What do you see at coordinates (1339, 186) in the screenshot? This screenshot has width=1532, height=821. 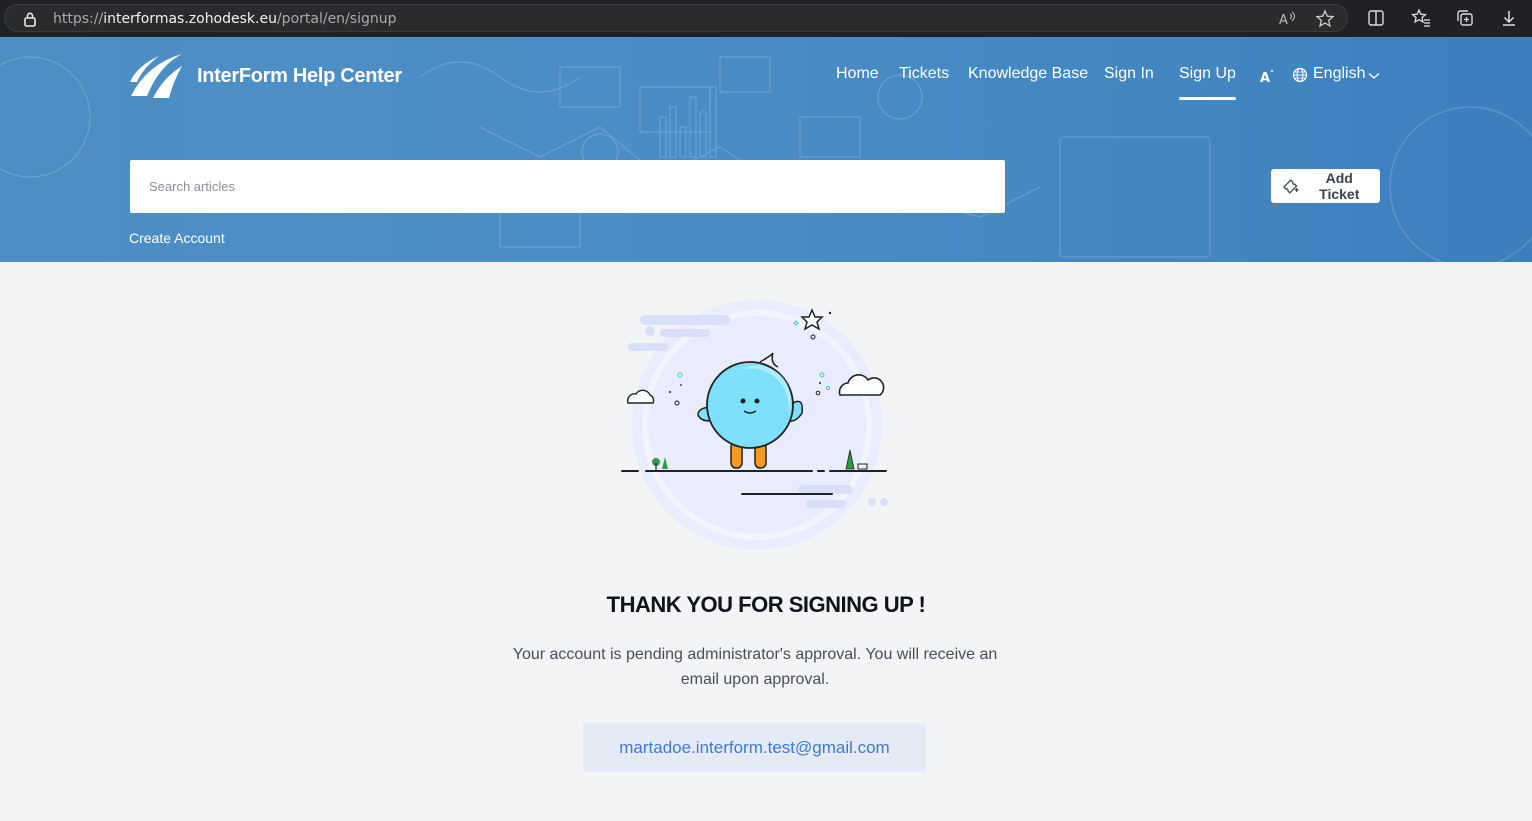 I see `add-ticket-label: Add Ticket` at bounding box center [1339, 186].